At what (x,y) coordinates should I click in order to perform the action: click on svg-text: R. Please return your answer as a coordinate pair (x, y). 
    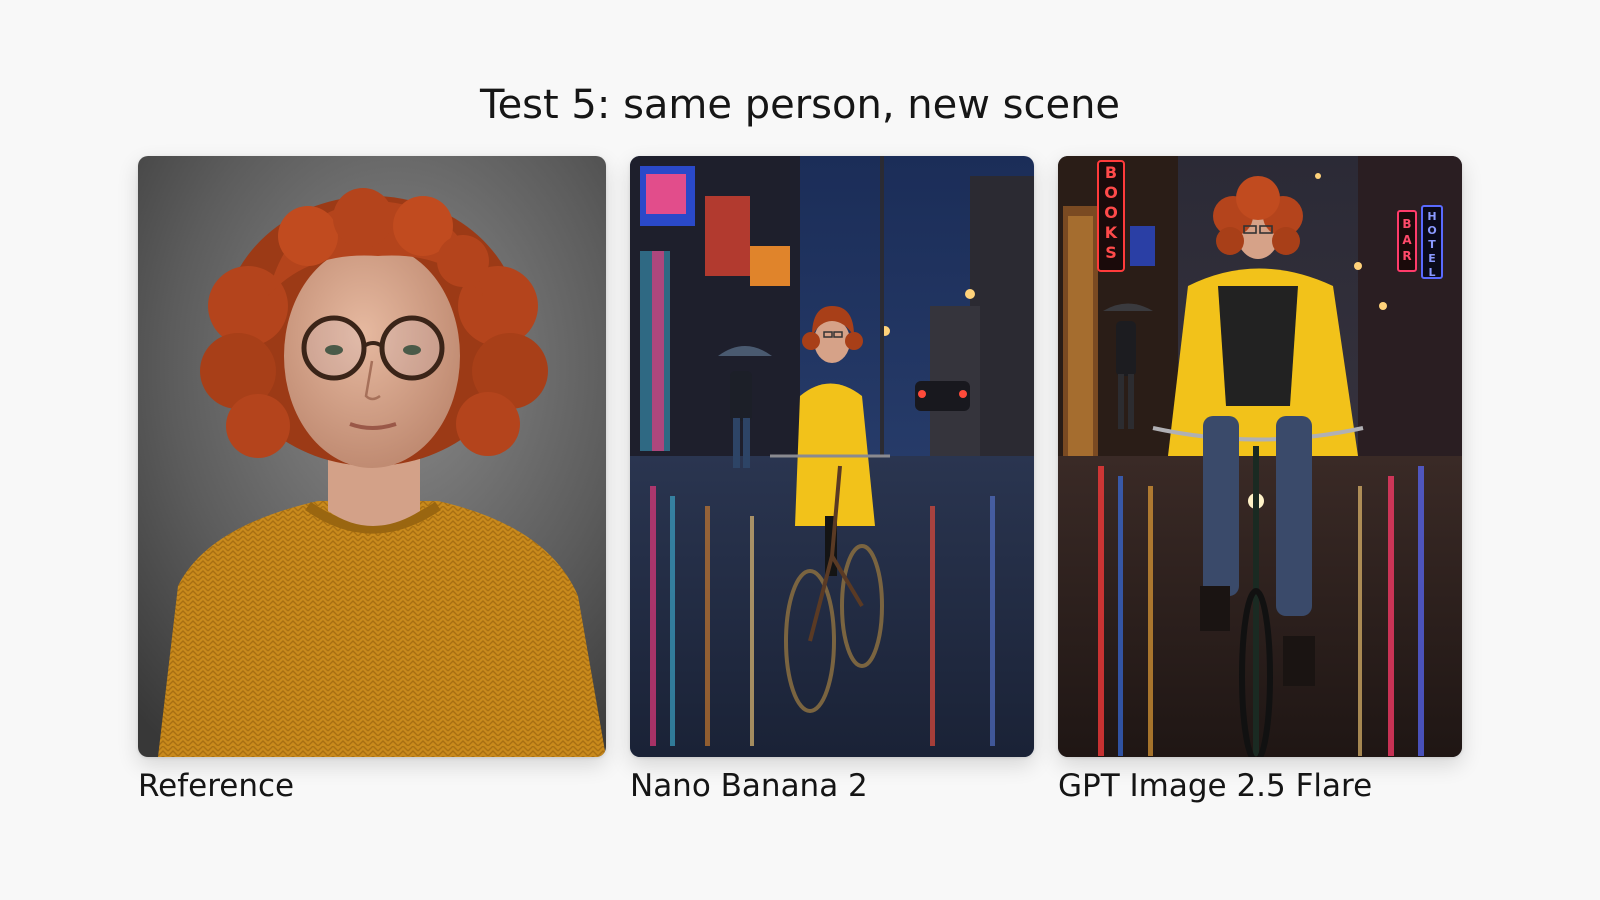
    Looking at the image, I should click on (1406, 256).